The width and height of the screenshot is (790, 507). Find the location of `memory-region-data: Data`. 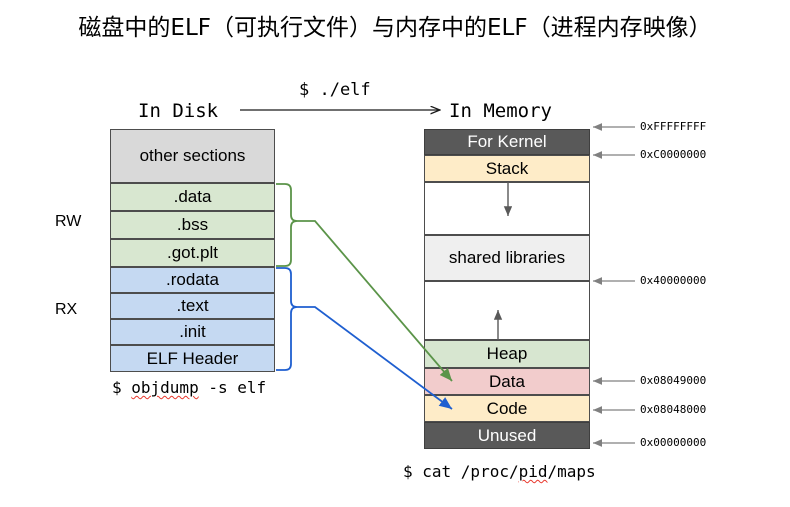

memory-region-data: Data is located at coordinates (507, 381).